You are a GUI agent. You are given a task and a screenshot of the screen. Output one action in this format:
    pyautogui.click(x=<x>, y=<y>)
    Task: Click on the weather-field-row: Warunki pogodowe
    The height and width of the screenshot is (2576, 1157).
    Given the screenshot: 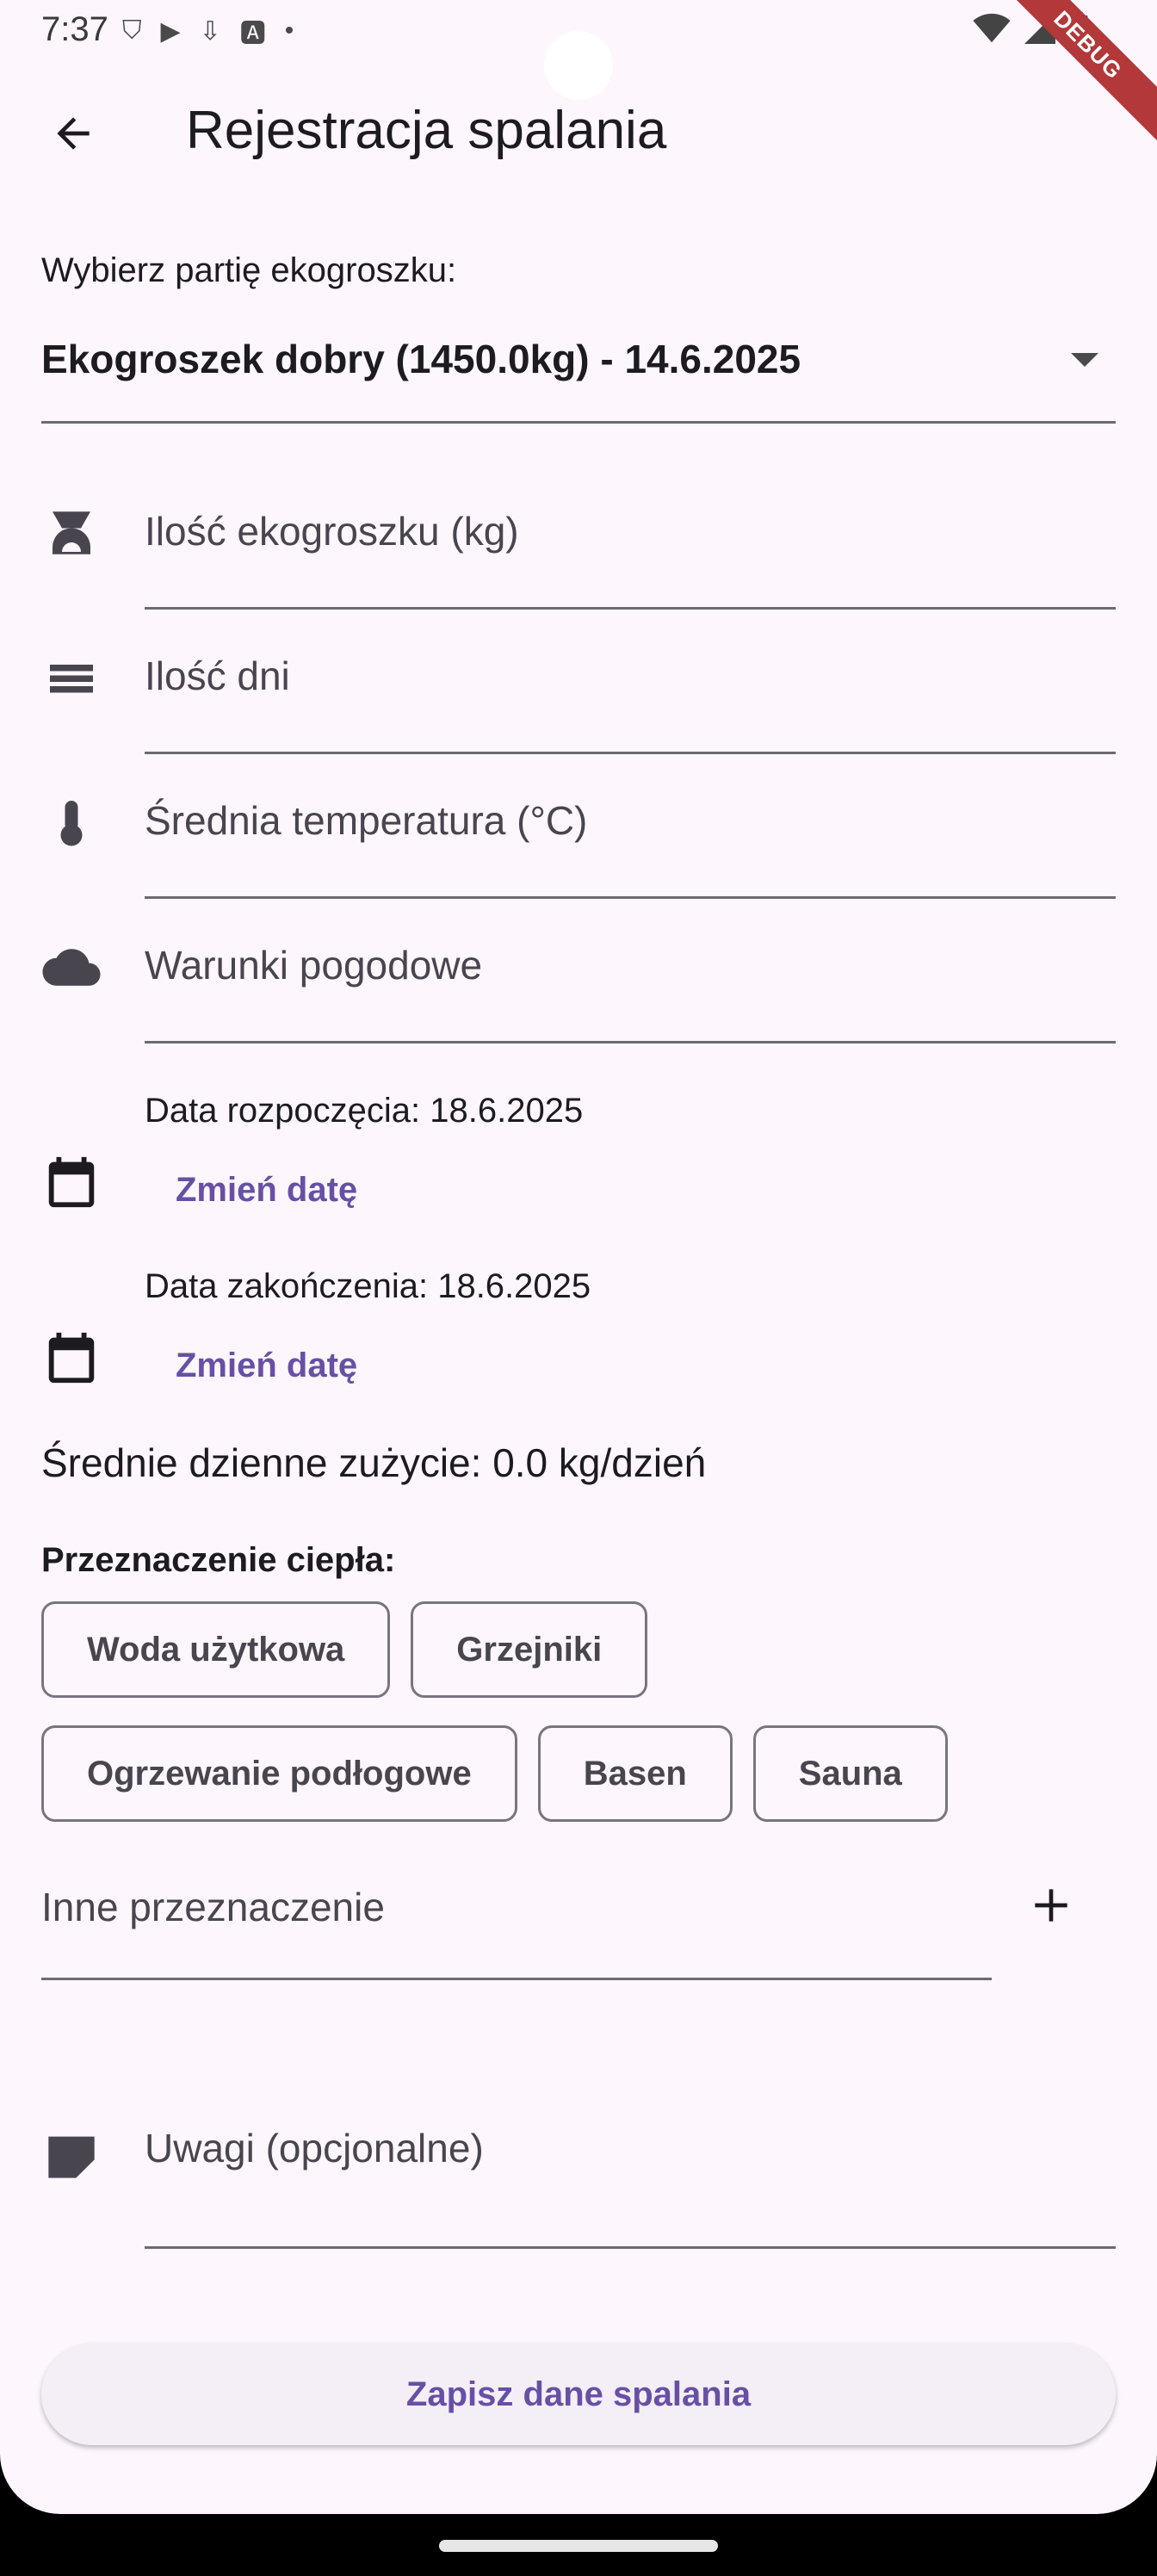 What is the action you would take?
    pyautogui.click(x=579, y=971)
    